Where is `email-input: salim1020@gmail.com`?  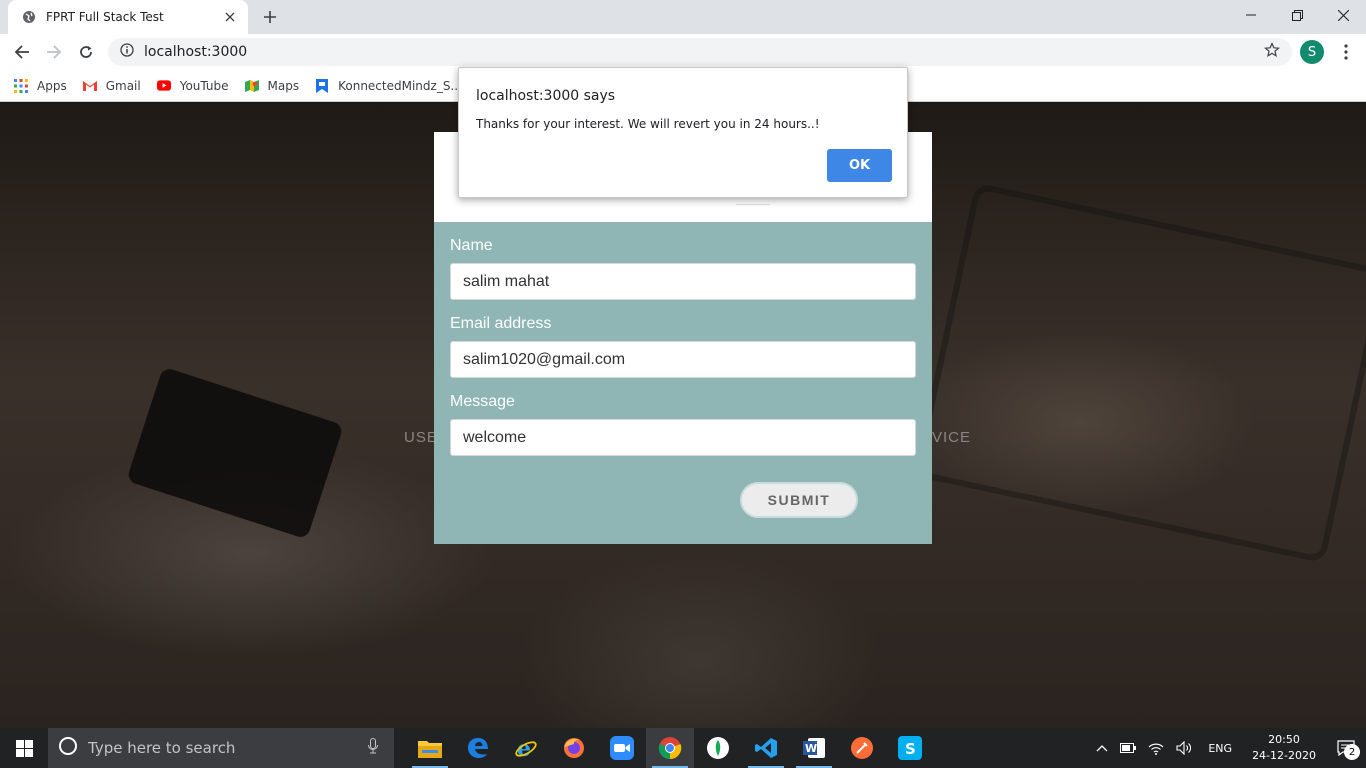
email-input: salim1020@gmail.com is located at coordinates (683, 359).